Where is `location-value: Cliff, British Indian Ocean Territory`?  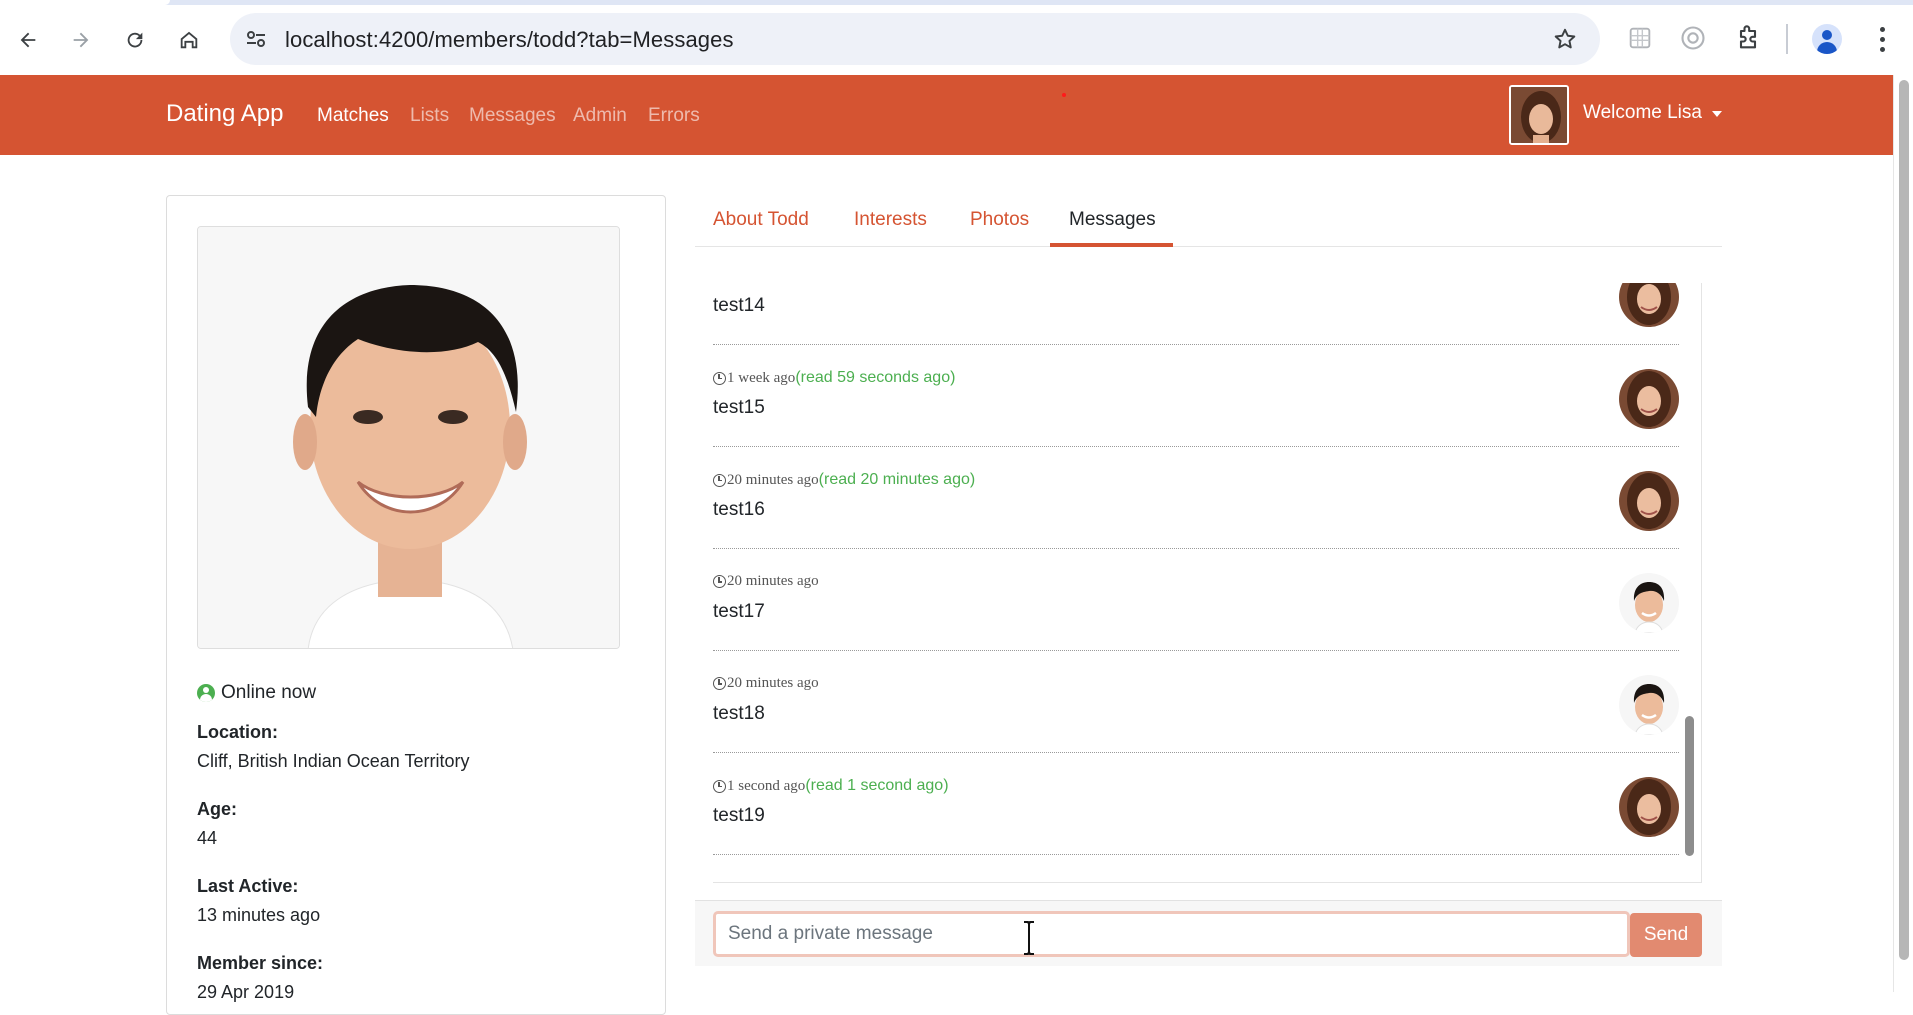
location-value: Cliff, British Indian Ocean Territory is located at coordinates (333, 761).